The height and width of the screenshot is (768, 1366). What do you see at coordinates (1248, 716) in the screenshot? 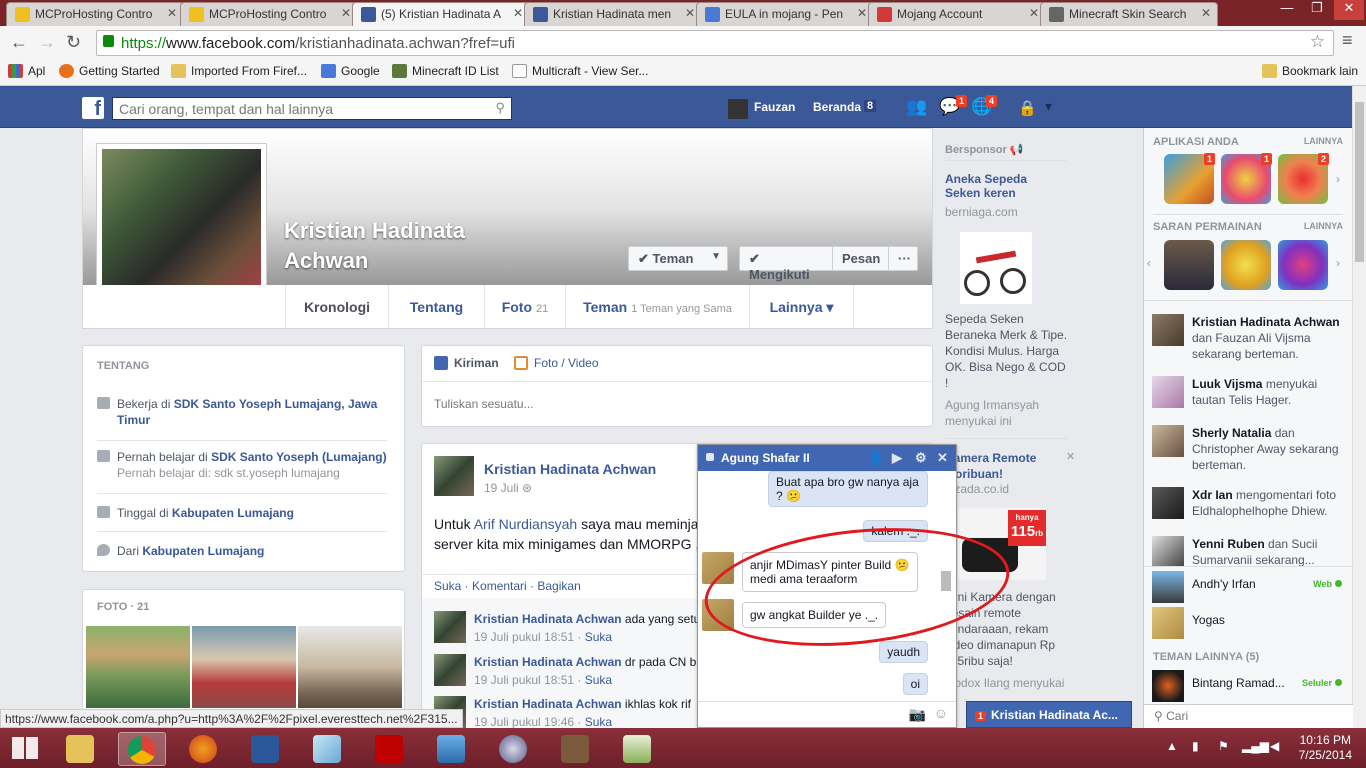
I see `chat-search-input: ⚲ Cari` at bounding box center [1248, 716].